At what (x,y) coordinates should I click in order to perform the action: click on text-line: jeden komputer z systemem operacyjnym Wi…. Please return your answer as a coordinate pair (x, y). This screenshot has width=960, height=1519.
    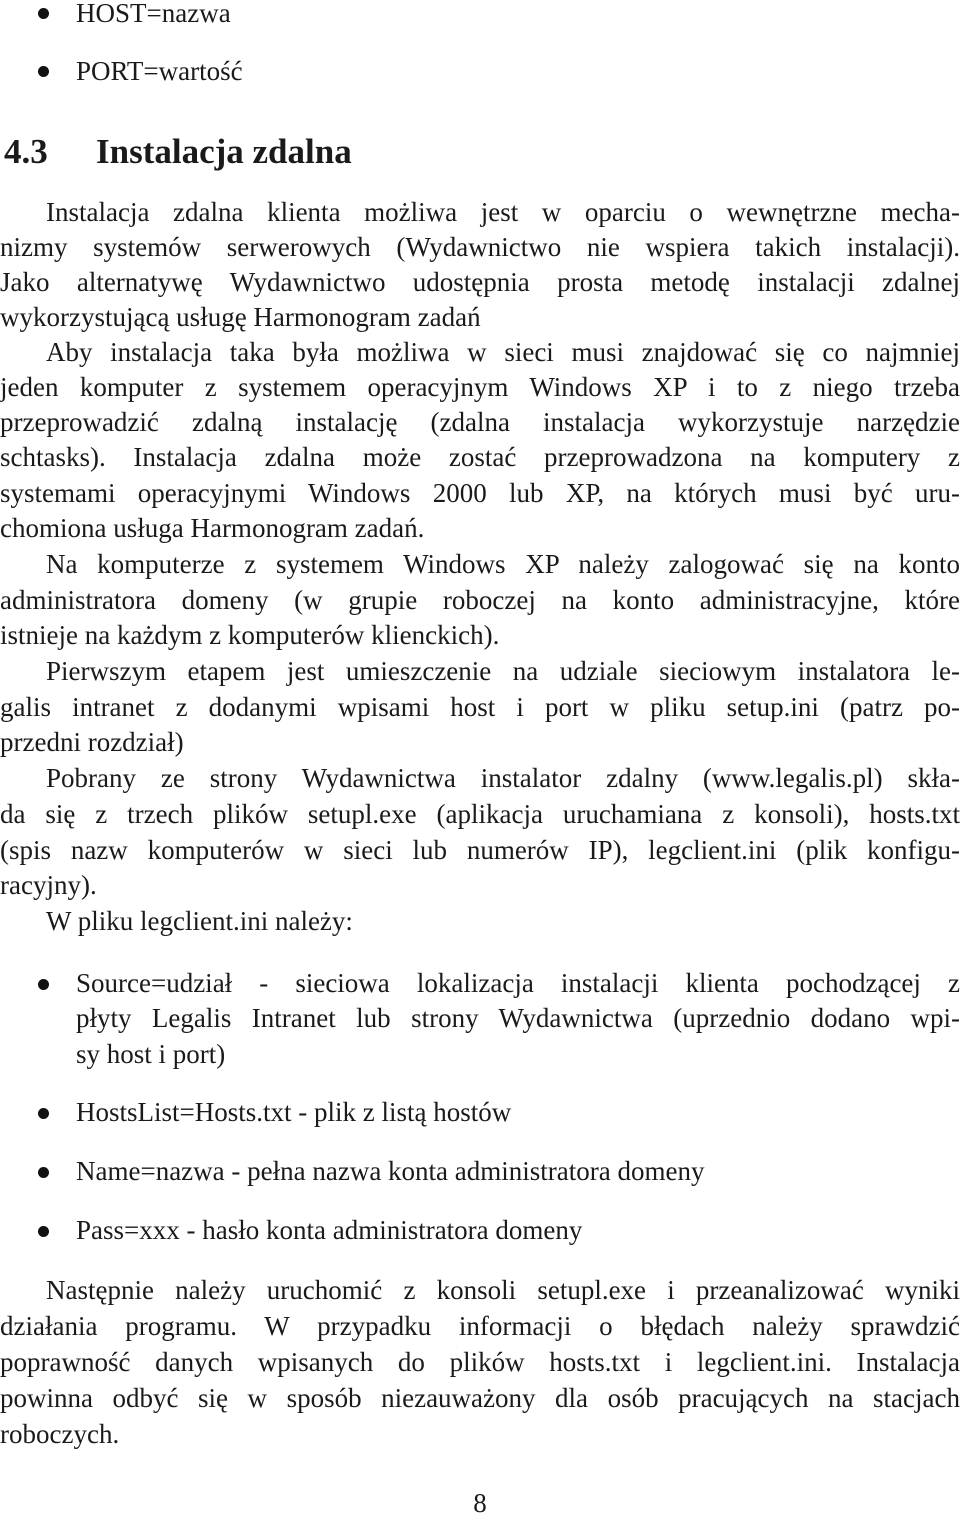
    Looking at the image, I should click on (480, 387).